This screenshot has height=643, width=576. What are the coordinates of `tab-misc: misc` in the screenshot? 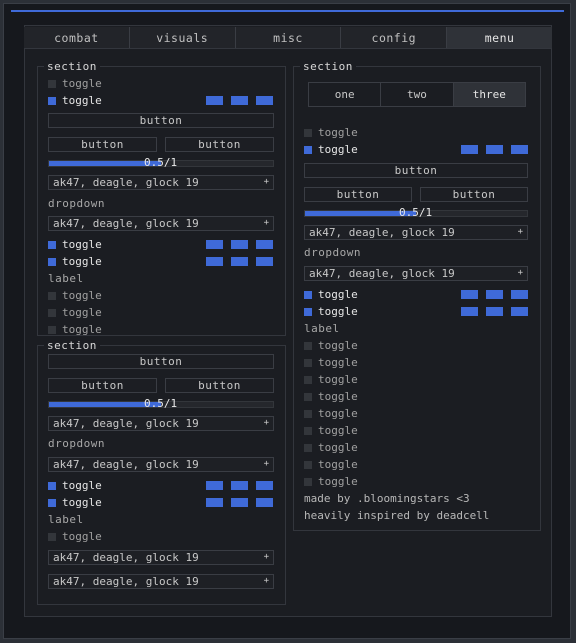 It's located at (289, 37).